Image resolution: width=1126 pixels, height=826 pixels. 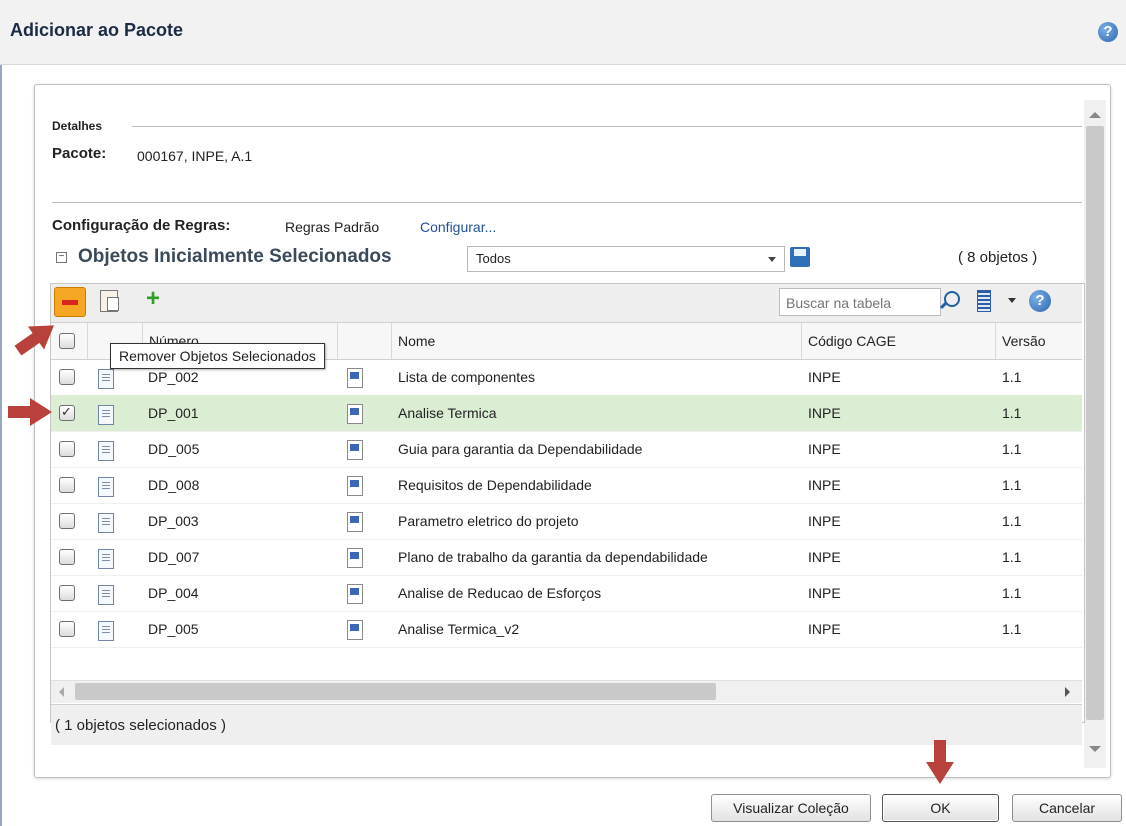 I want to click on columns-icon, so click(x=984, y=301).